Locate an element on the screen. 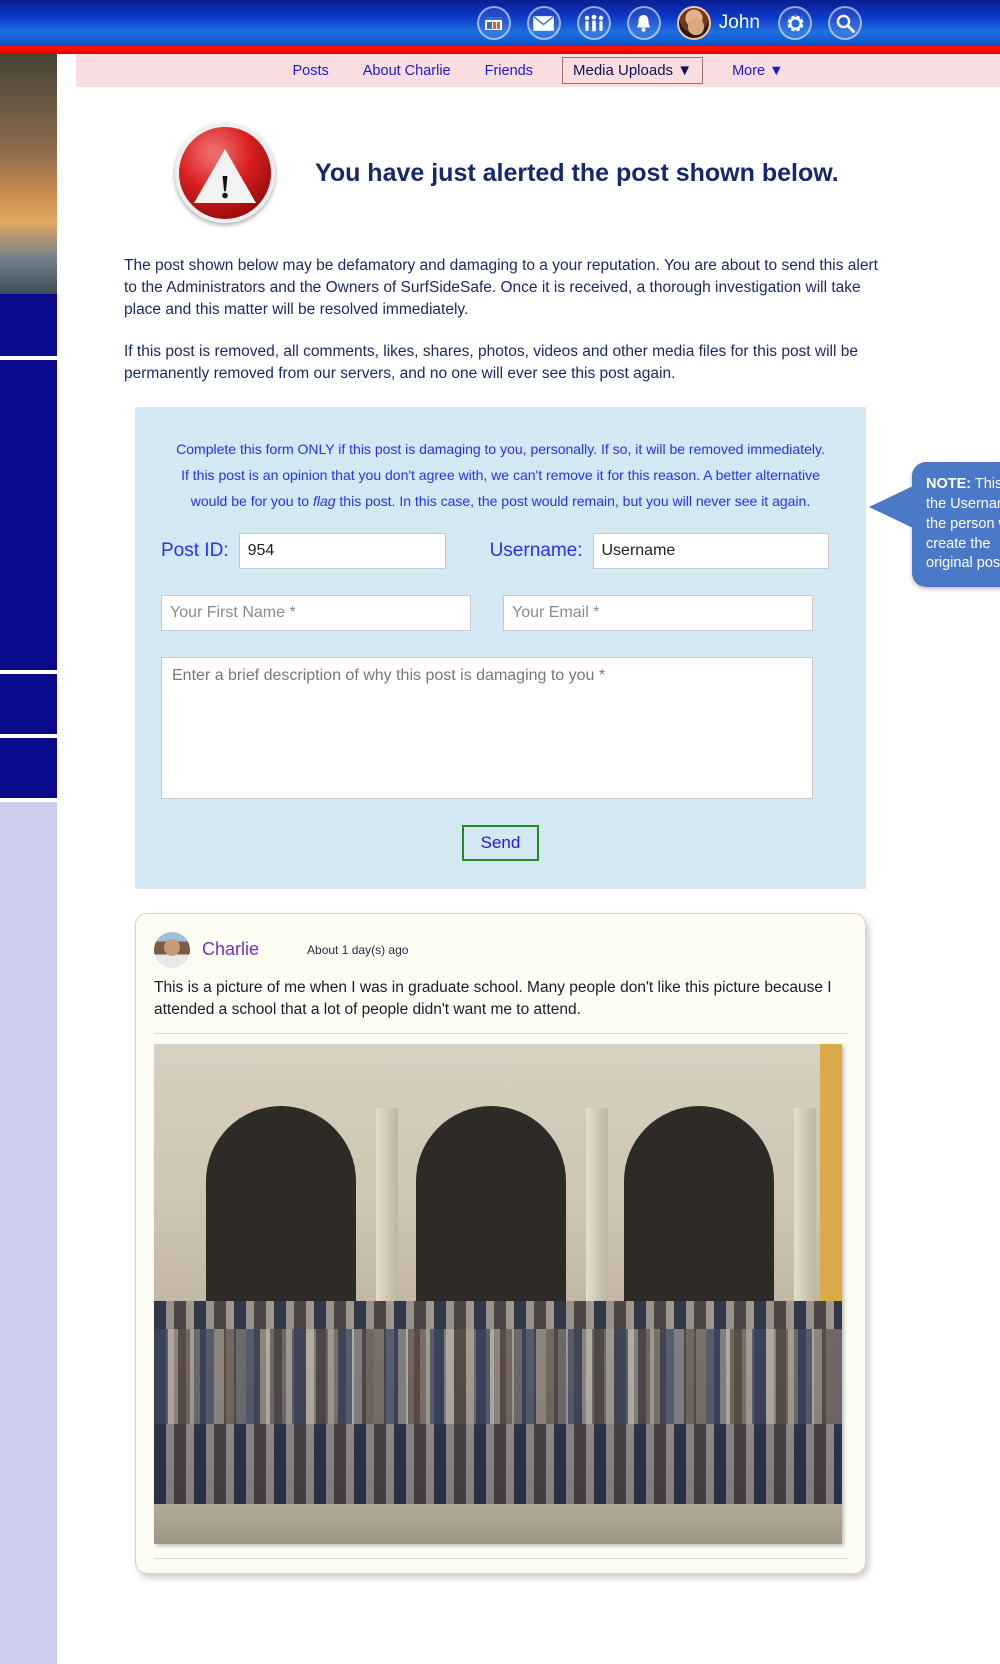 This screenshot has height=1664, width=1000. send-button-wrapper: Send is located at coordinates (500, 842).